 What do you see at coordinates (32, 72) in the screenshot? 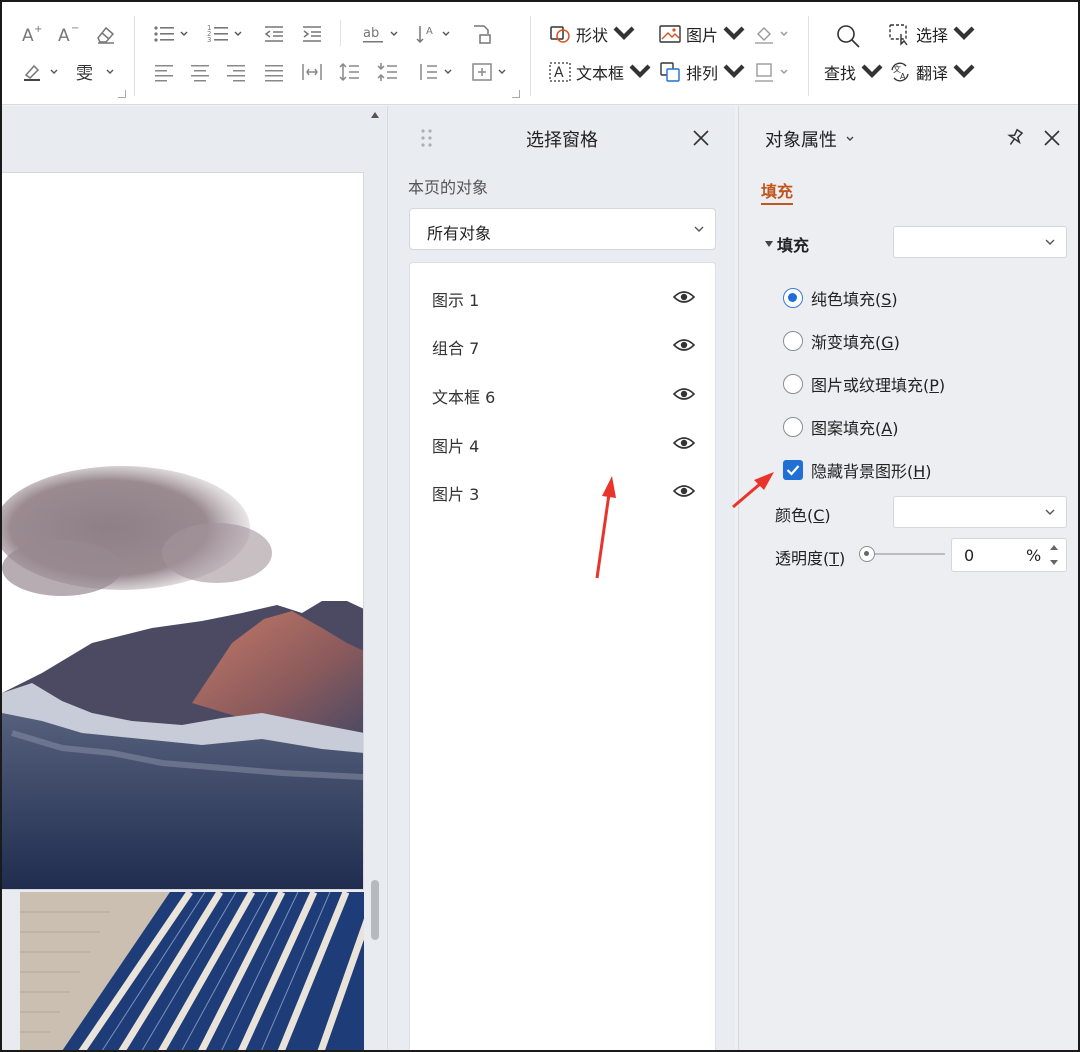
I see `highlight-icon` at bounding box center [32, 72].